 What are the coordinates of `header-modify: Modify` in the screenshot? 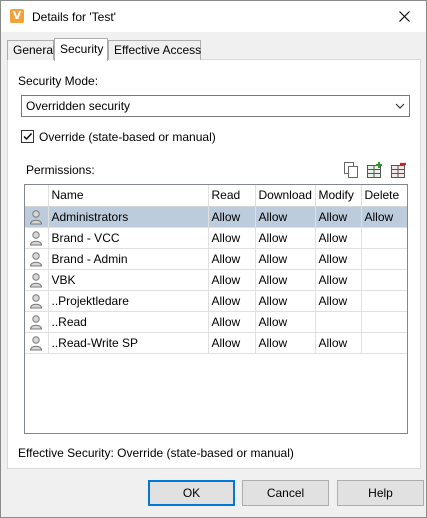 It's located at (338, 196).